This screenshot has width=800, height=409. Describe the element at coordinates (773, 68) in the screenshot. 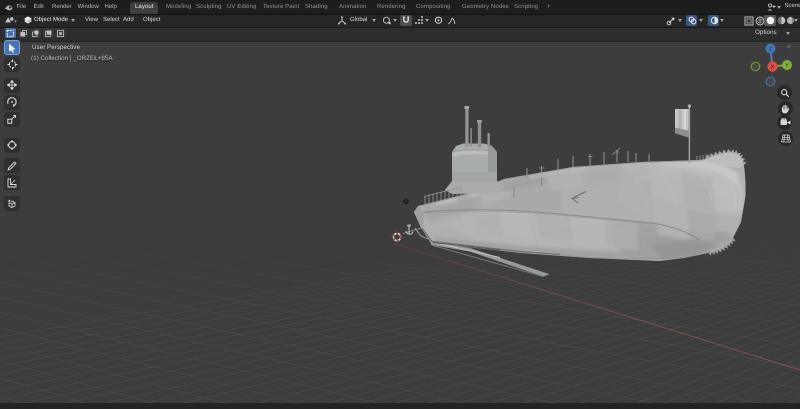

I see `svg-text: X` at that location.